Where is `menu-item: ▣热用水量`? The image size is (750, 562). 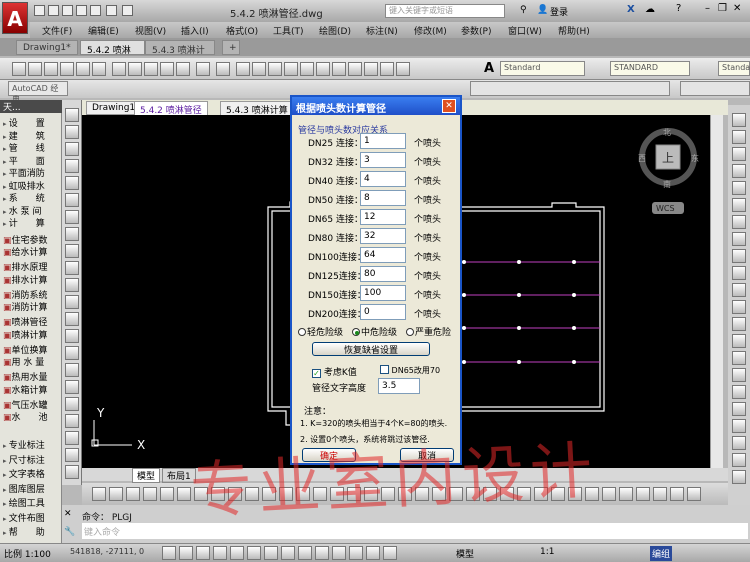
menu-item: ▣热用水量 is located at coordinates (25, 376).